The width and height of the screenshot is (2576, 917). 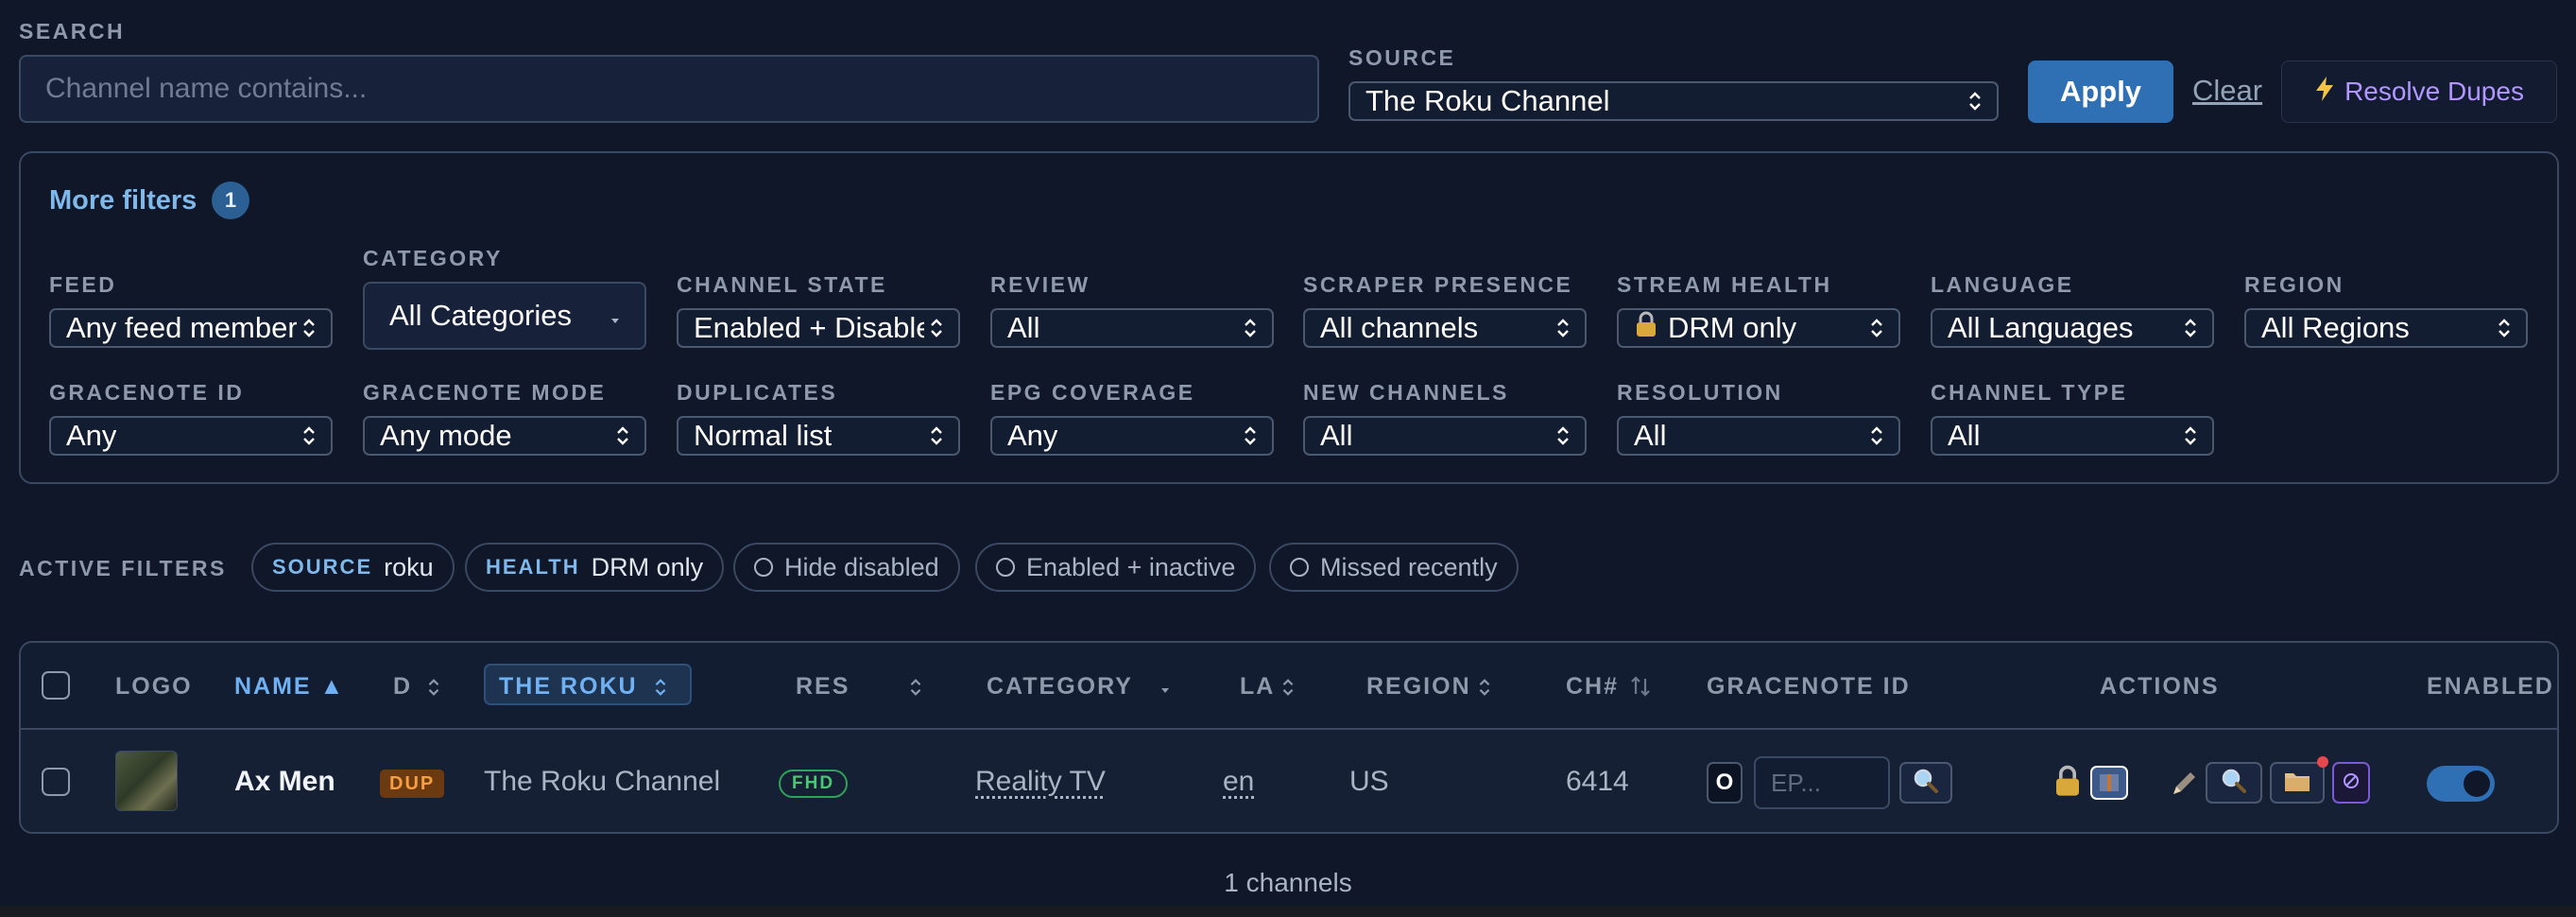 I want to click on more-filters-count-badge: 1, so click(x=230, y=200).